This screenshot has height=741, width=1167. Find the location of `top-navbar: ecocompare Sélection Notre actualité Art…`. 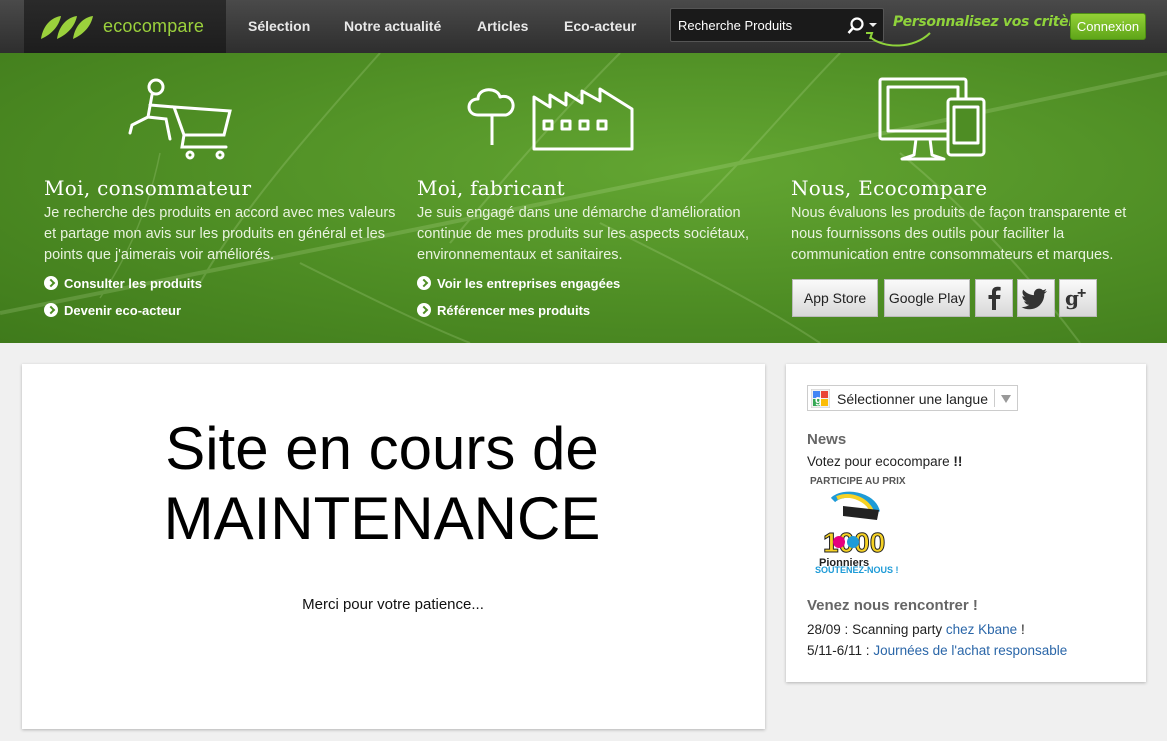

top-navbar: ecocompare Sélection Notre actualité Art… is located at coordinates (583, 26).